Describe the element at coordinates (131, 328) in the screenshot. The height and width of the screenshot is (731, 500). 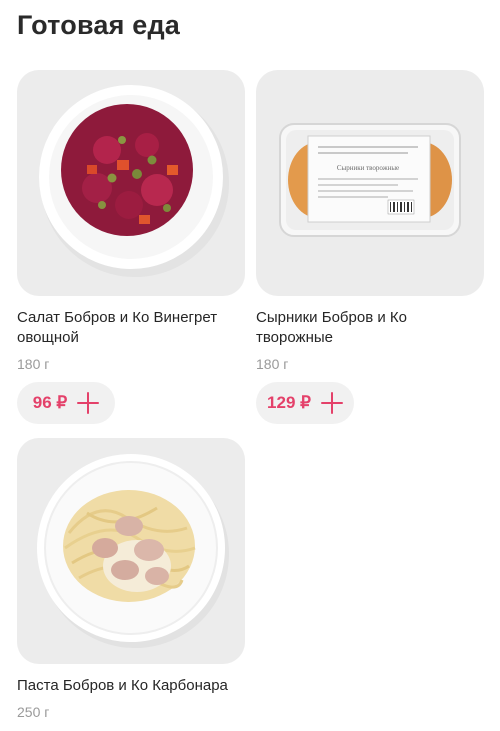
I see `product-name: Салат Бобров и Ко Винегрет овощной` at that location.